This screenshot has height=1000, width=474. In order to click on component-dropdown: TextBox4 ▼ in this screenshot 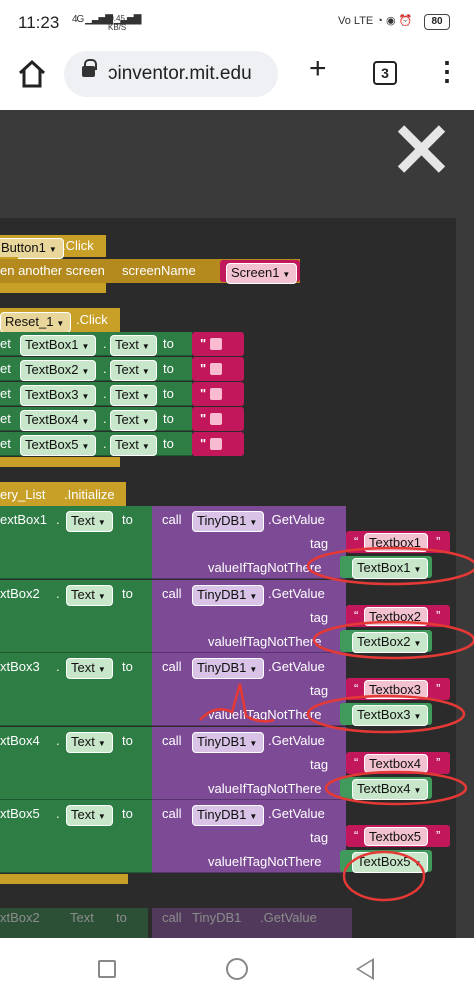, I will do `click(58, 420)`.